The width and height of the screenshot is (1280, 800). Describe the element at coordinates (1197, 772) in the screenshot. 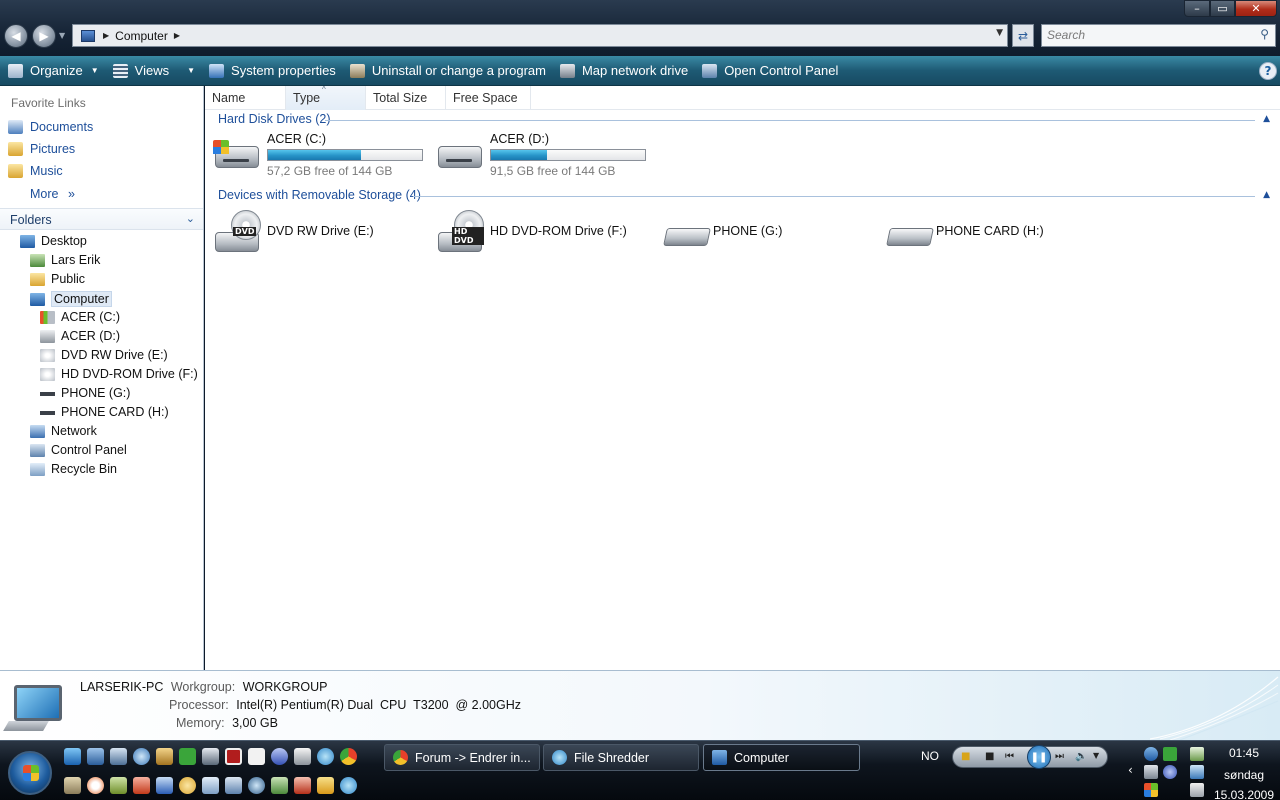

I see `wireless-icon` at that location.